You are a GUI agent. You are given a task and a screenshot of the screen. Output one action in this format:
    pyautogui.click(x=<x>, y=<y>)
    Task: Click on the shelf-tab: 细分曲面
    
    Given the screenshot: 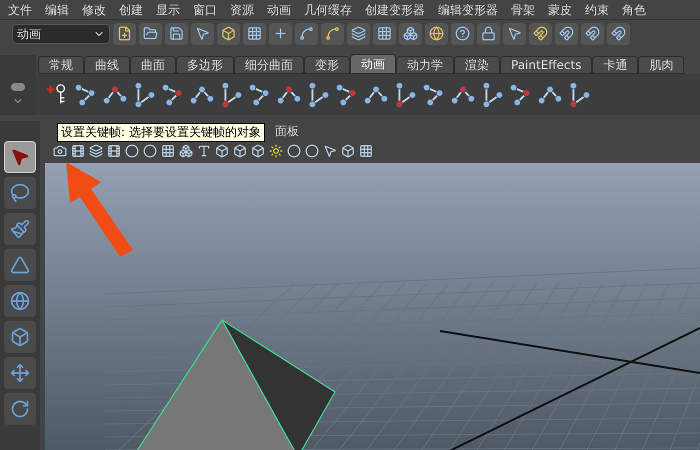 What is the action you would take?
    pyautogui.click(x=269, y=65)
    